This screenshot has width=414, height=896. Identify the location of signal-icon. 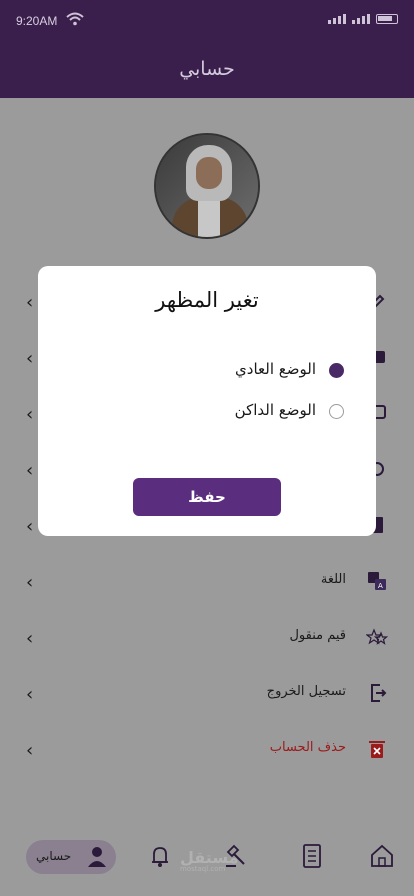
(337, 19).